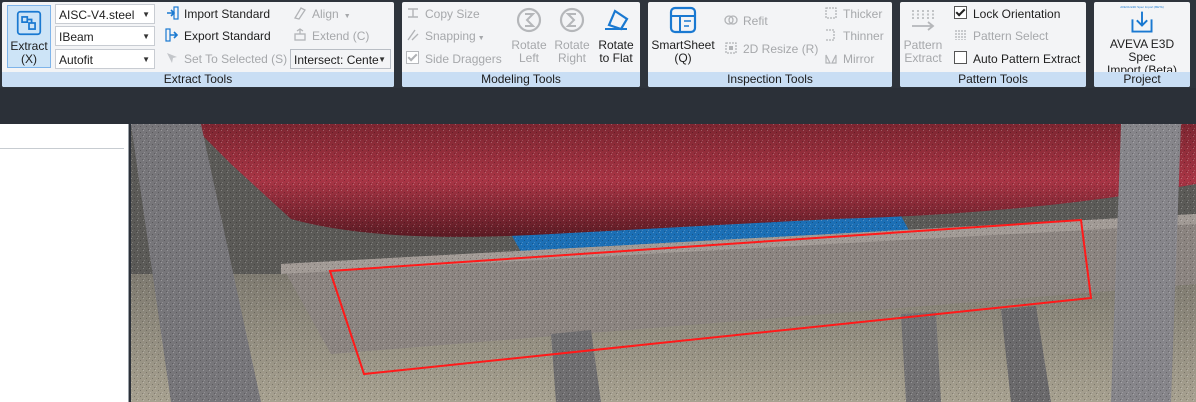 This screenshot has height=402, width=1196. What do you see at coordinates (863, 14) in the screenshot?
I see `thicker-label: Thicker` at bounding box center [863, 14].